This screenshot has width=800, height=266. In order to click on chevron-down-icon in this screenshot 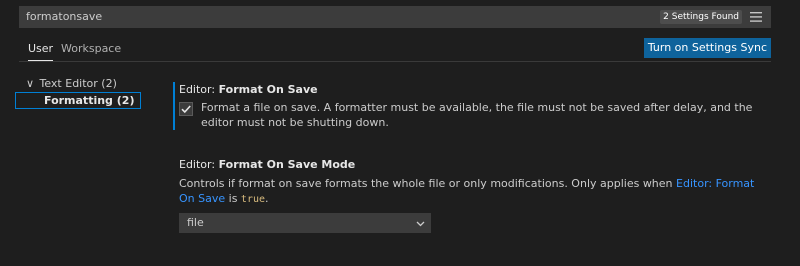, I will do `click(420, 224)`.